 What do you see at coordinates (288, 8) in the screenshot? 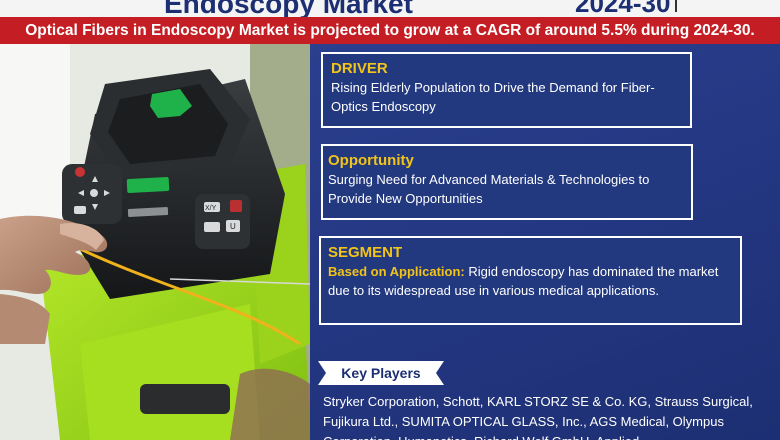
I see `page-title: Endoscopy Market` at bounding box center [288, 8].